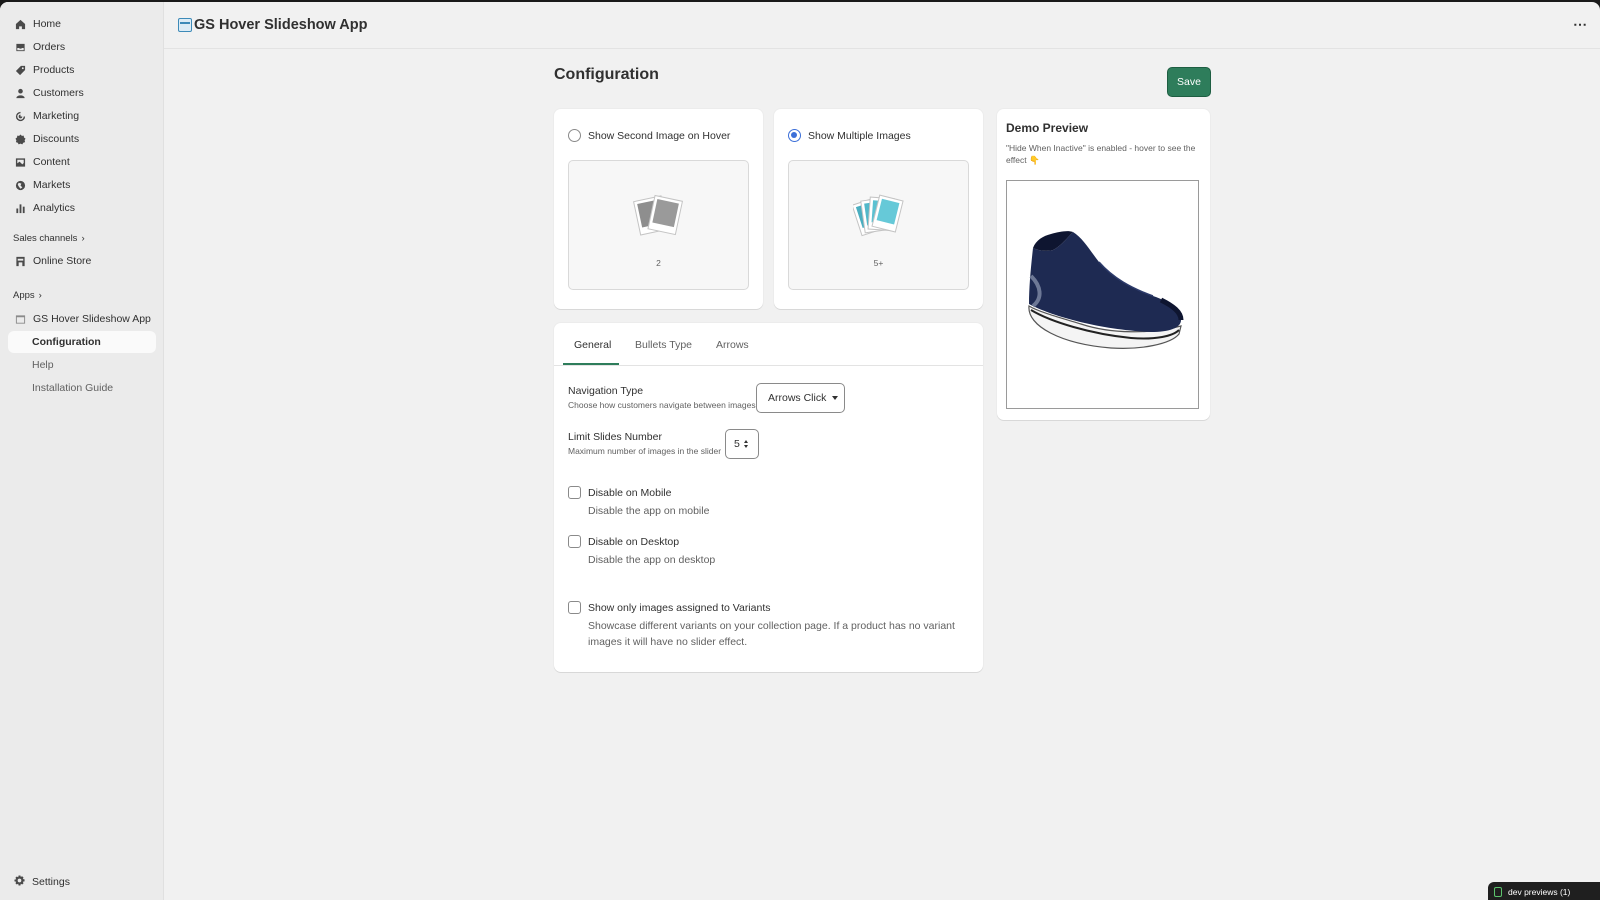 This screenshot has height=900, width=1600. Describe the element at coordinates (658, 263) in the screenshot. I see `option-count: 2` at that location.